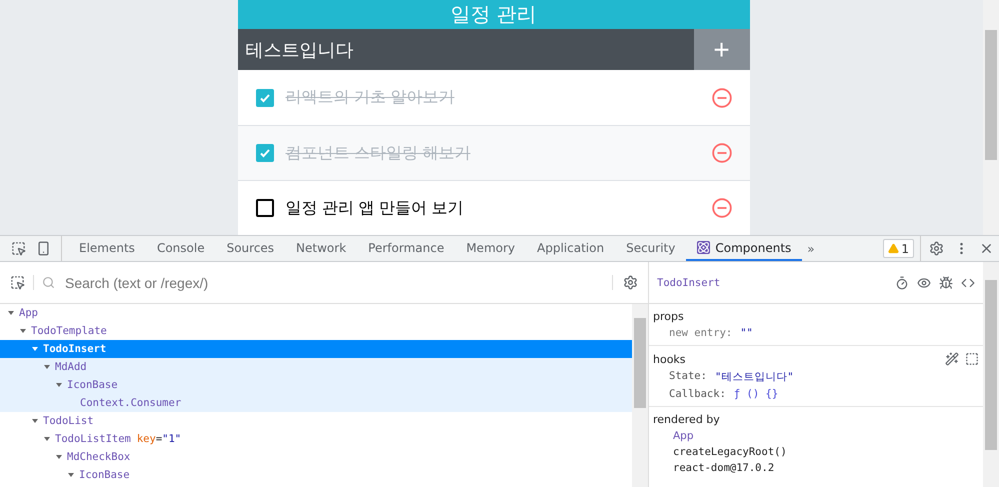  I want to click on prop-value: "", so click(746, 333).